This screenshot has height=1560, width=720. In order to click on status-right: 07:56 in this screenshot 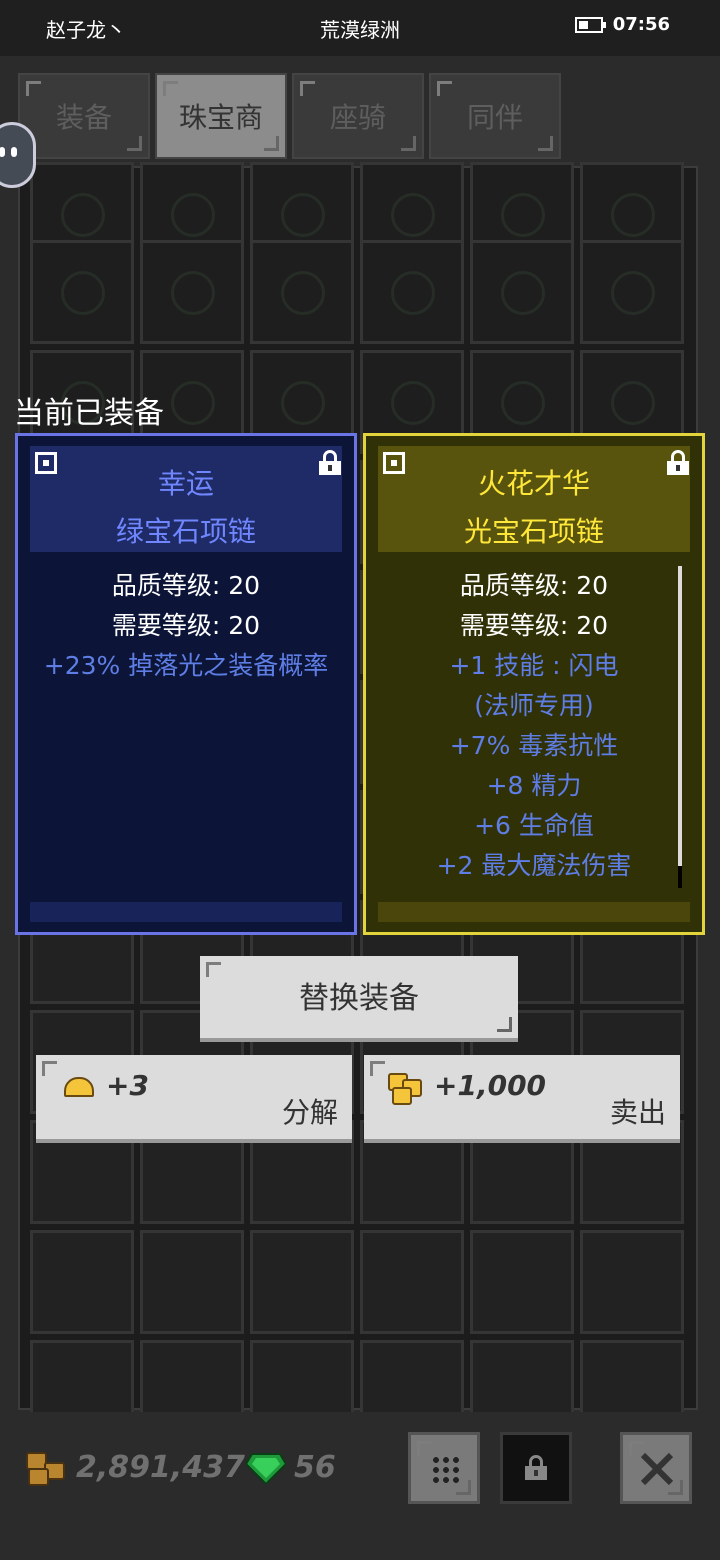, I will do `click(622, 24)`.